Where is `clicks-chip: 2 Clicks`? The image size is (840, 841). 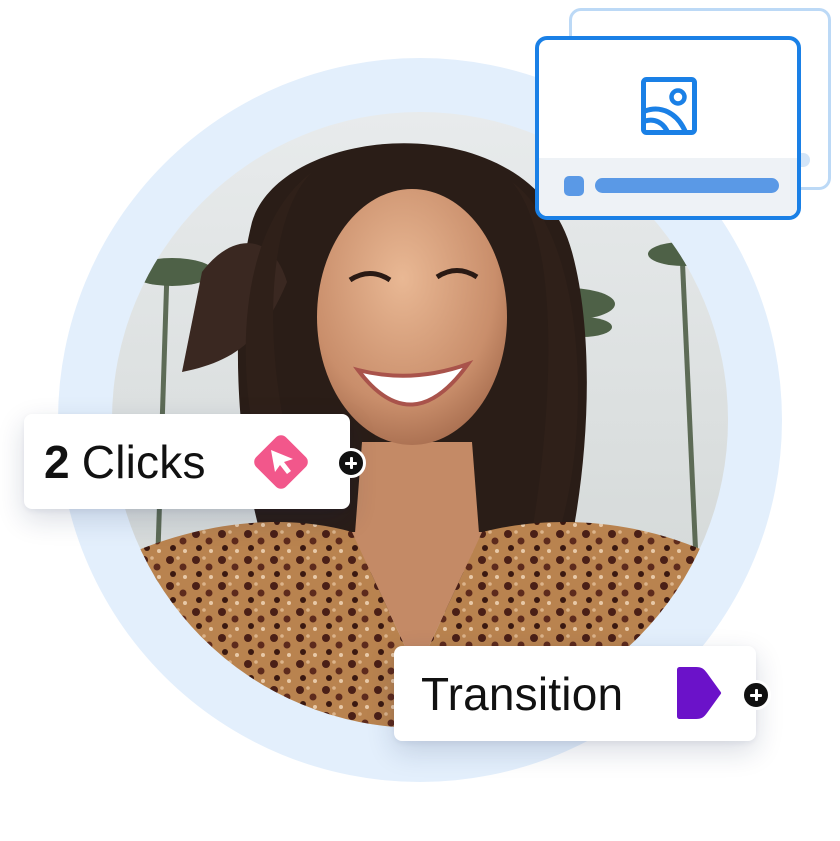 clicks-chip: 2 Clicks is located at coordinates (187, 461).